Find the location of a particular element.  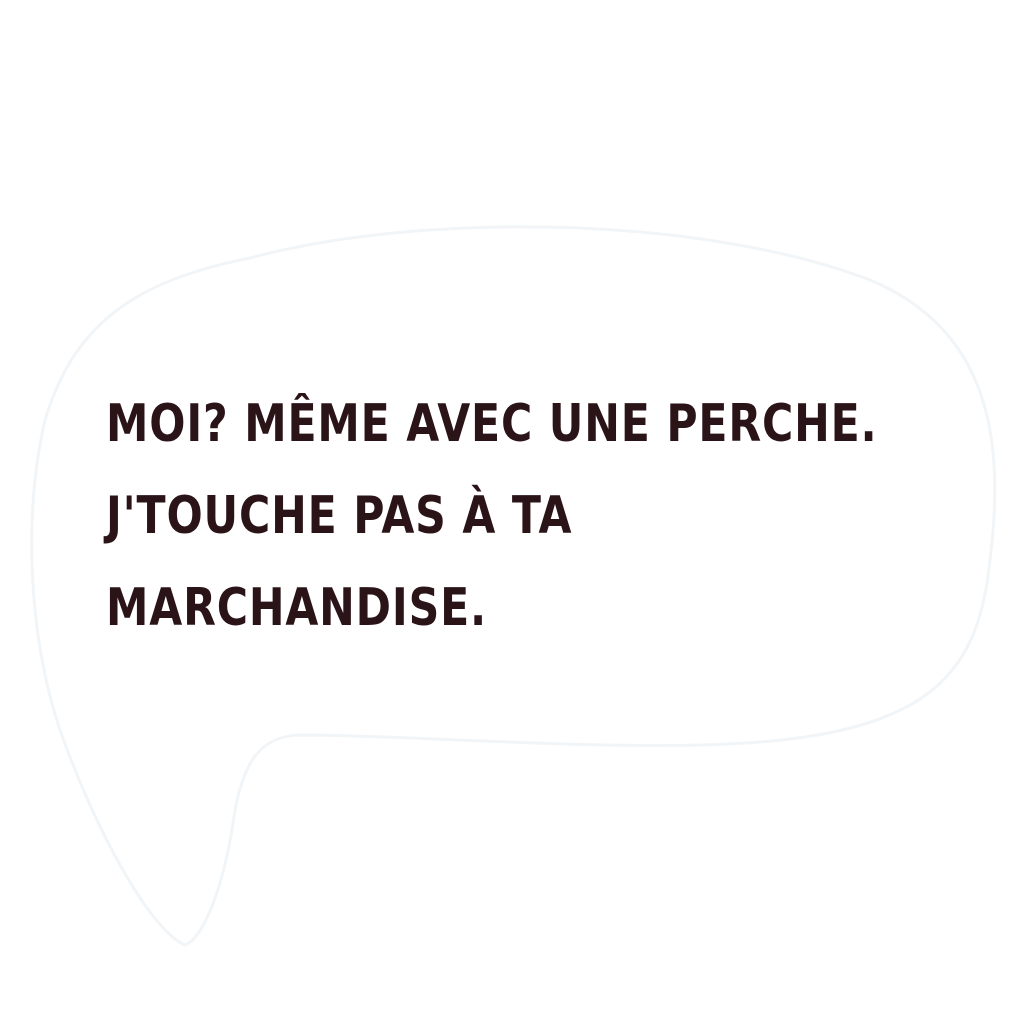

speech-line-3: MARCHANDISE. is located at coordinates (297, 608).